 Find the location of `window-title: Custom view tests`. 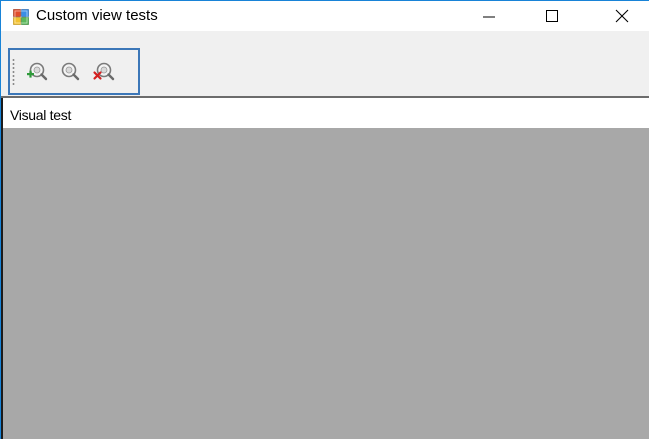

window-title: Custom view tests is located at coordinates (97, 15).